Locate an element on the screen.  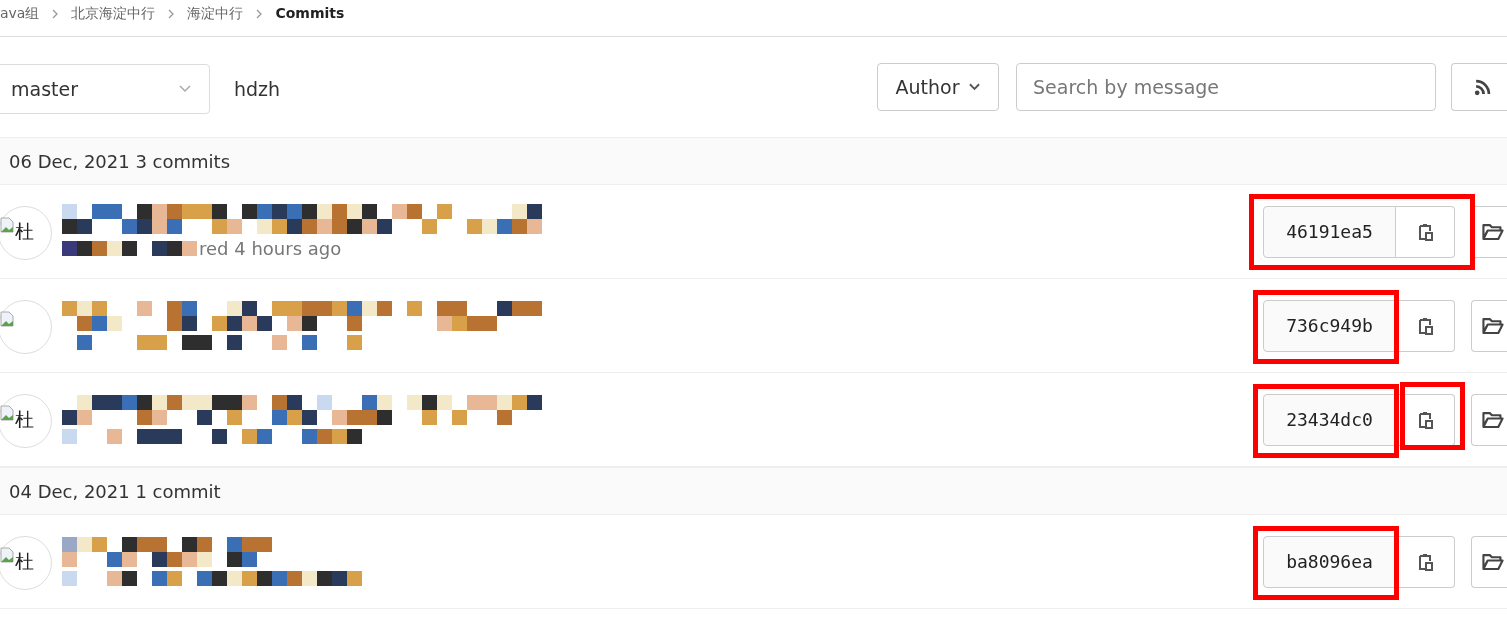
date-header: 06 Dec, 2021 3 commits is located at coordinates (753, 161).